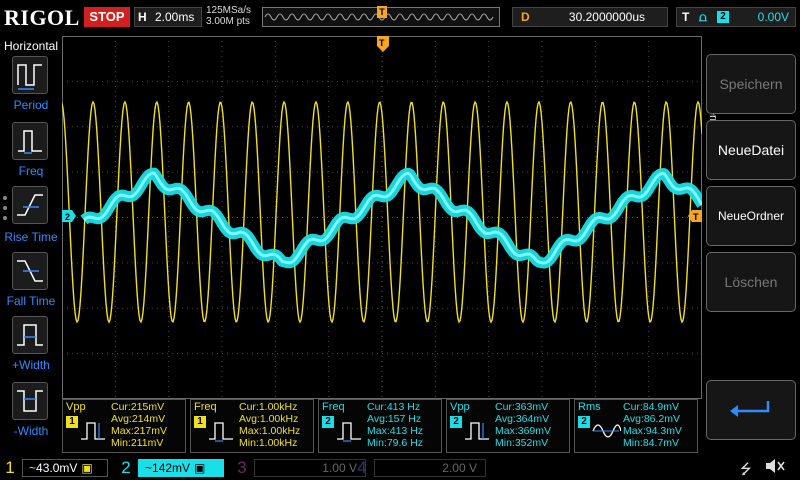  Describe the element at coordinates (651, 443) in the screenshot. I see `value-min: Min:84.7mV` at that location.